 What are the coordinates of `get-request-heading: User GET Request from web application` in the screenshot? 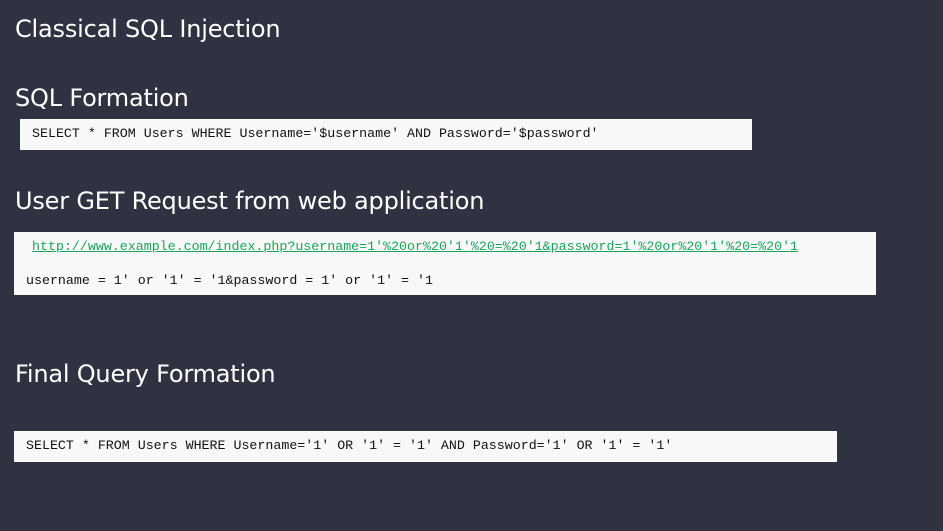 It's located at (250, 201).